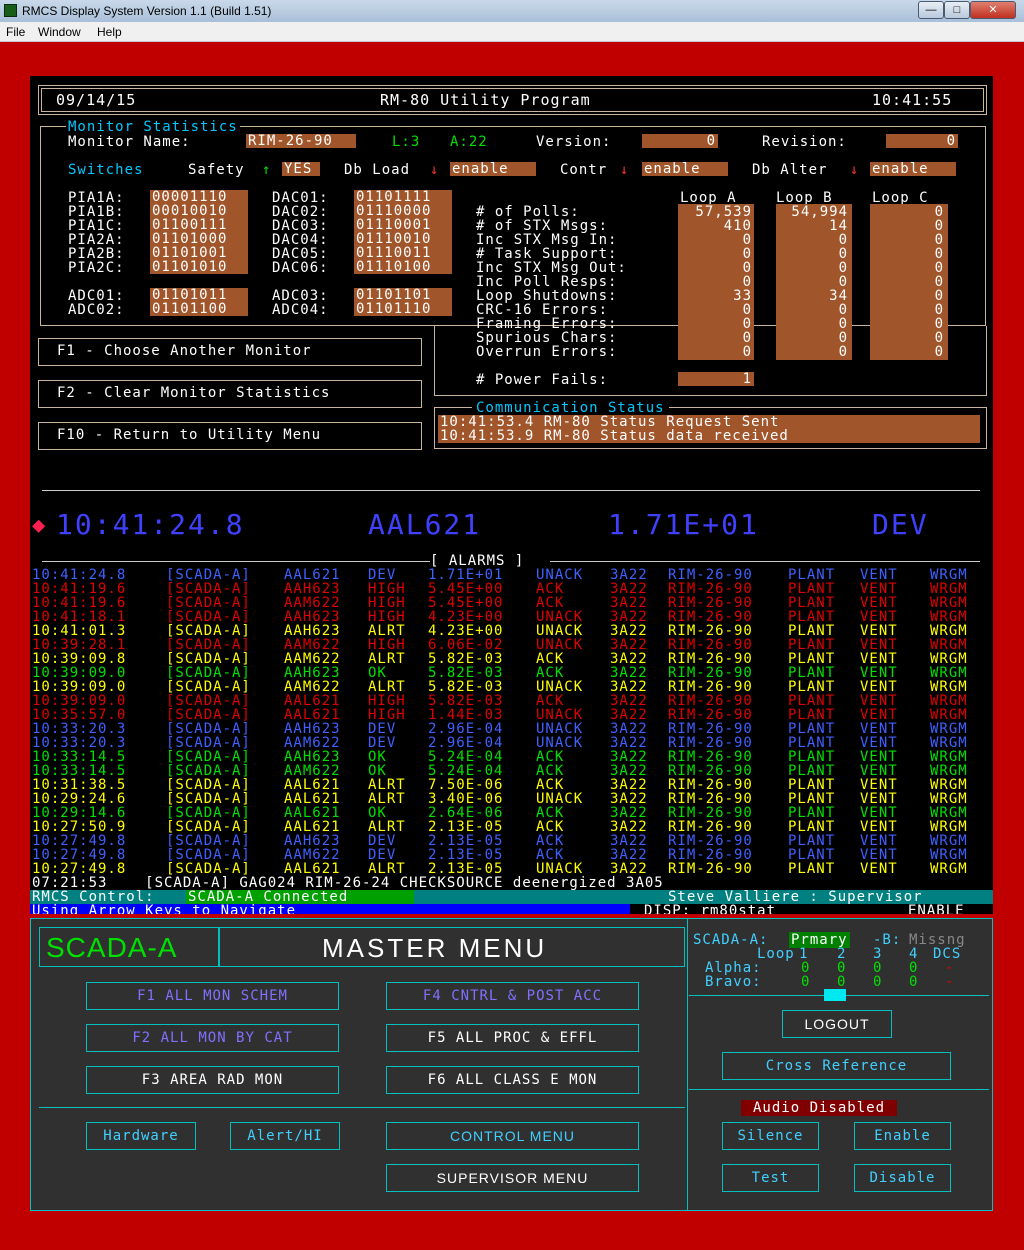 The height and width of the screenshot is (1250, 1024). What do you see at coordinates (466, 743) in the screenshot?
I see `alarm-val: 2.96E-04` at bounding box center [466, 743].